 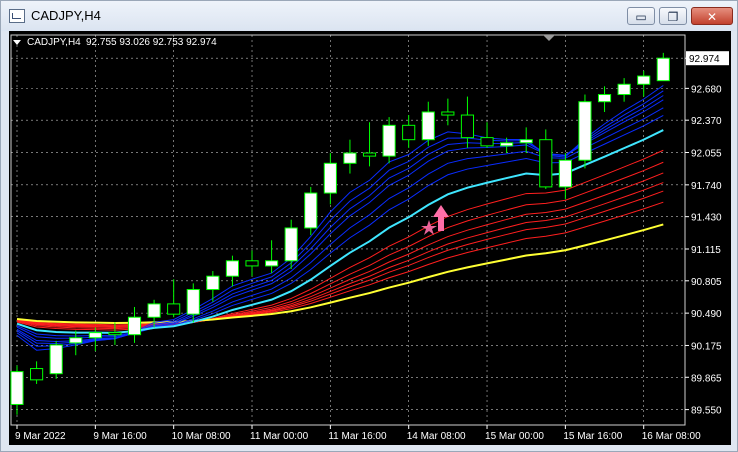 I want to click on title-bar: CADJPY,H4 ▭ ❐ ✕, so click(x=369, y=16).